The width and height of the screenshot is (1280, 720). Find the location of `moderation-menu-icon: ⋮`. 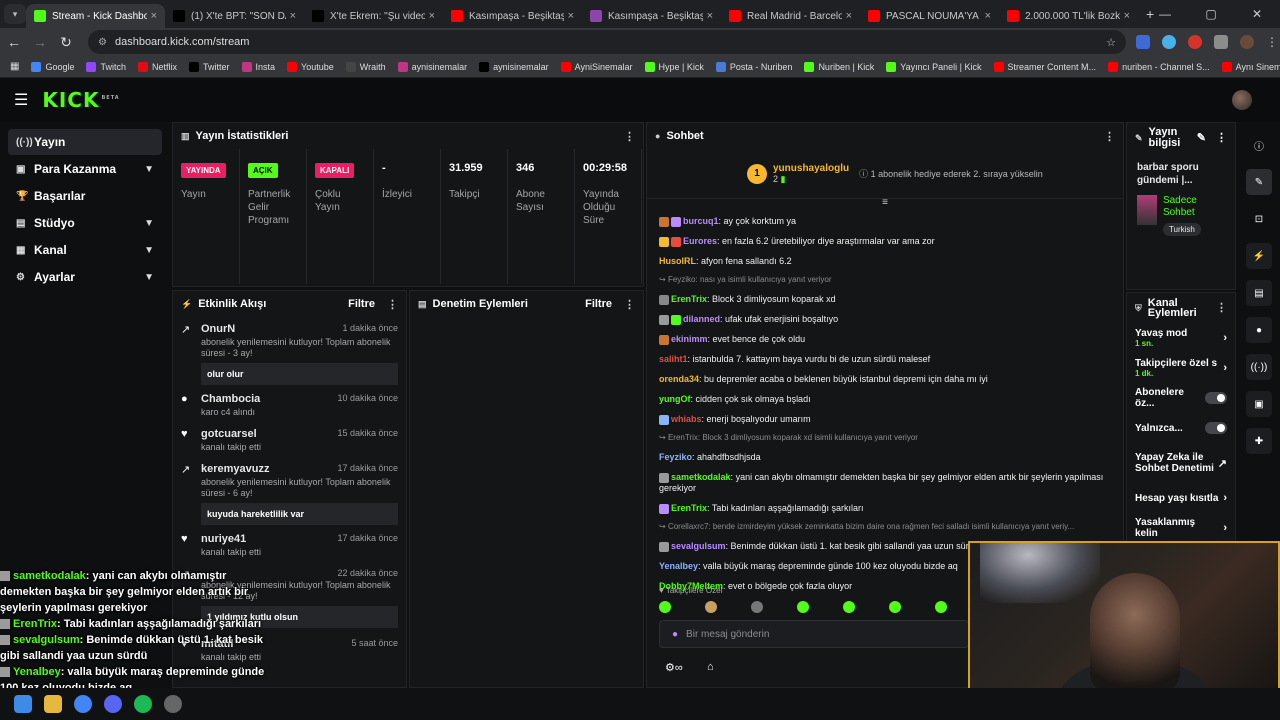

moderation-menu-icon: ⋮ is located at coordinates (629, 304).